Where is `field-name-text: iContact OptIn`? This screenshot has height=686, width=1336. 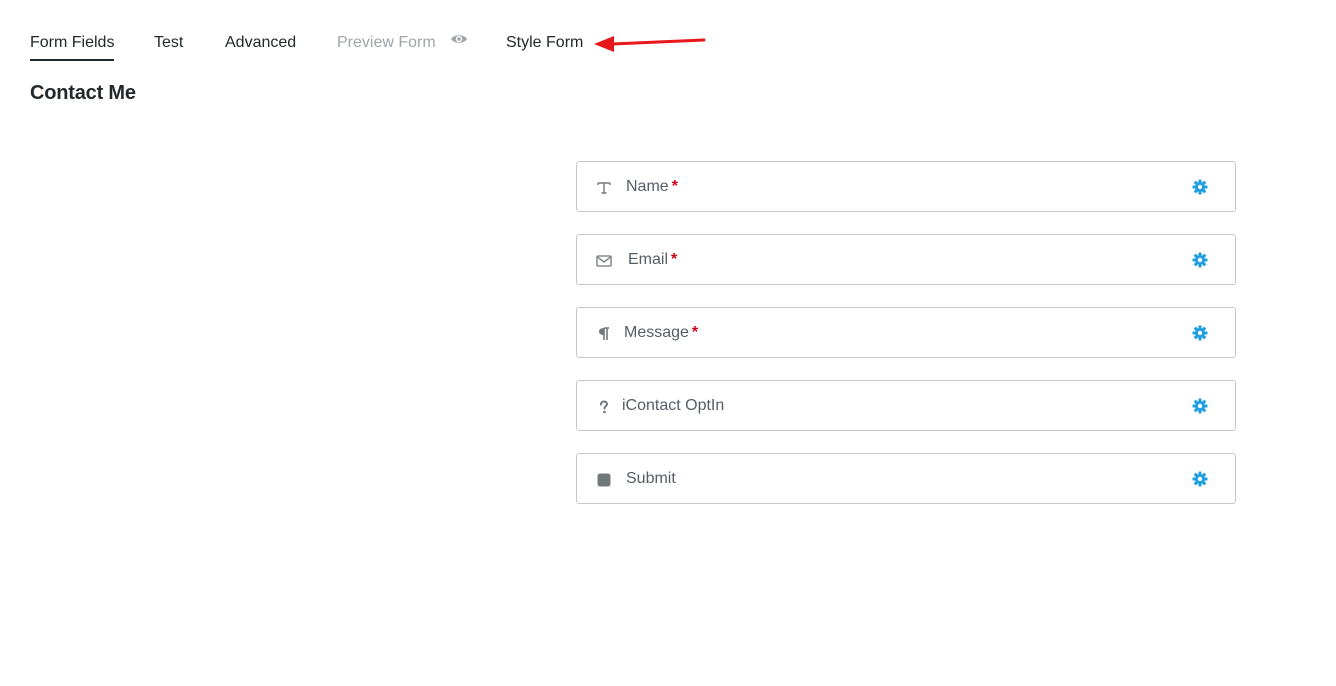
field-name-text: iContact OptIn is located at coordinates (673, 405).